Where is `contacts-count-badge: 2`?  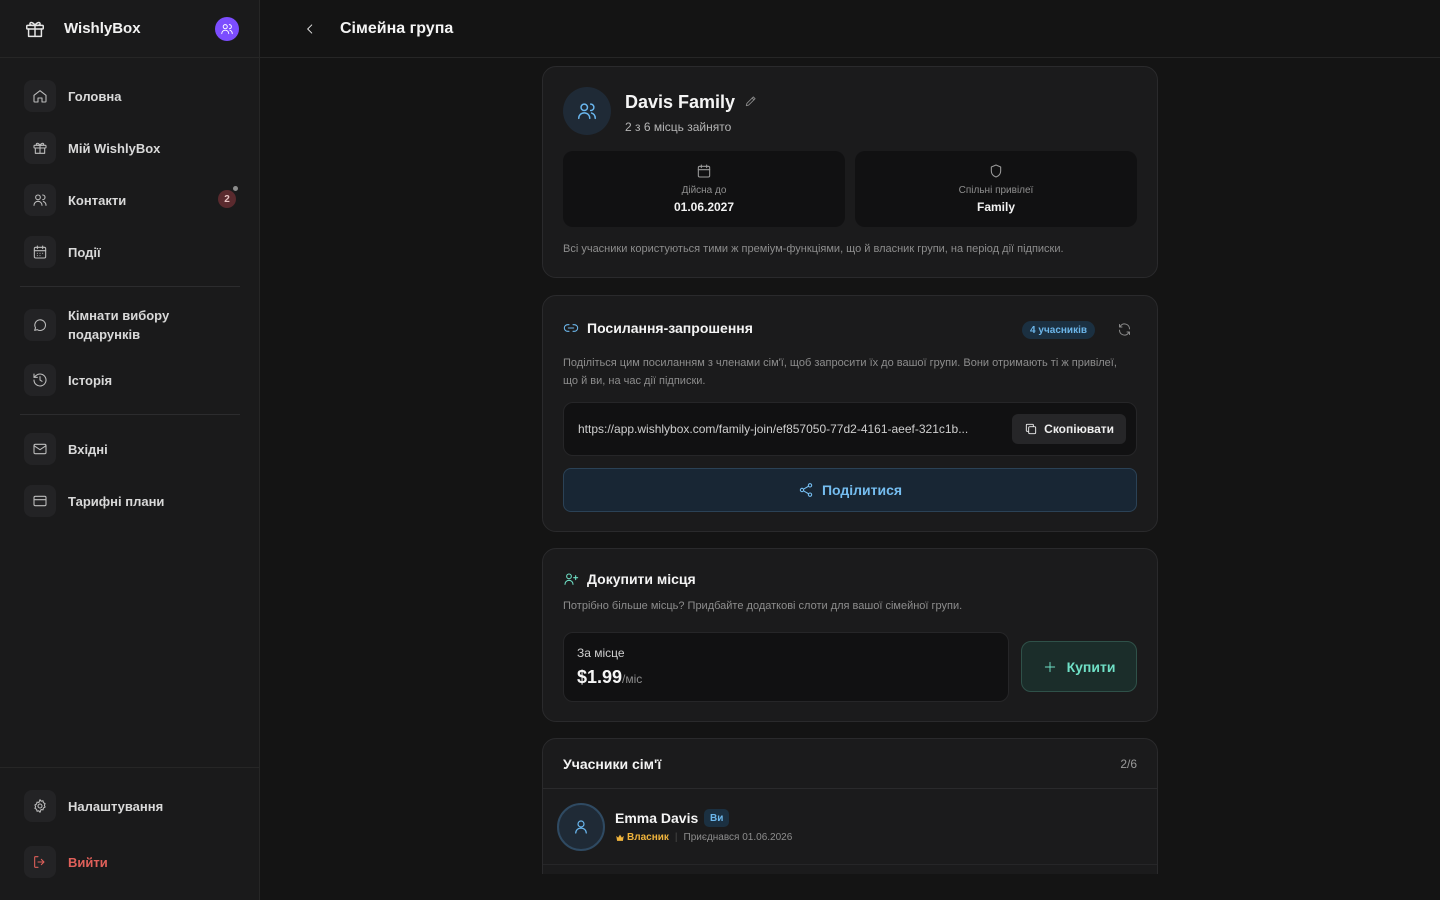 contacts-count-badge: 2 is located at coordinates (227, 199).